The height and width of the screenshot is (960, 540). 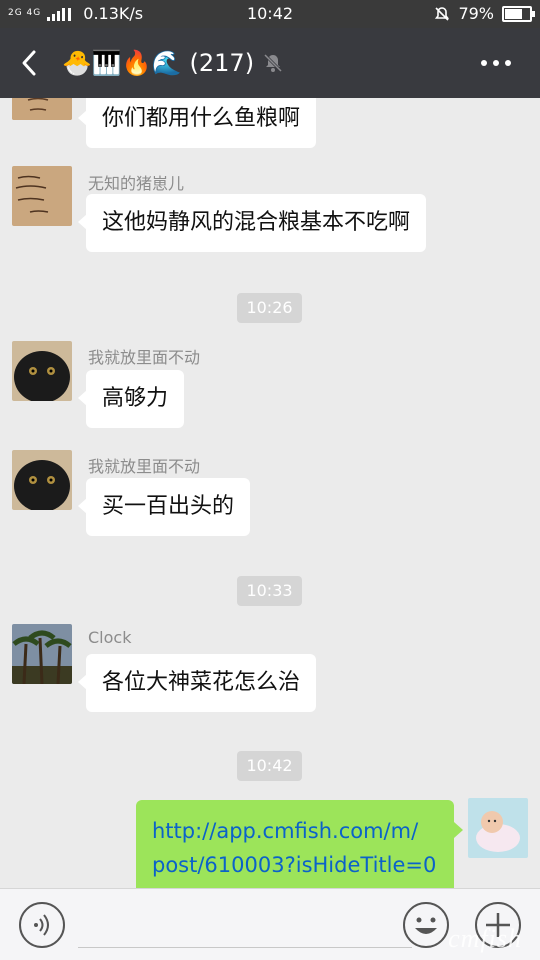 What do you see at coordinates (31, 63) in the screenshot?
I see `back-button` at bounding box center [31, 63].